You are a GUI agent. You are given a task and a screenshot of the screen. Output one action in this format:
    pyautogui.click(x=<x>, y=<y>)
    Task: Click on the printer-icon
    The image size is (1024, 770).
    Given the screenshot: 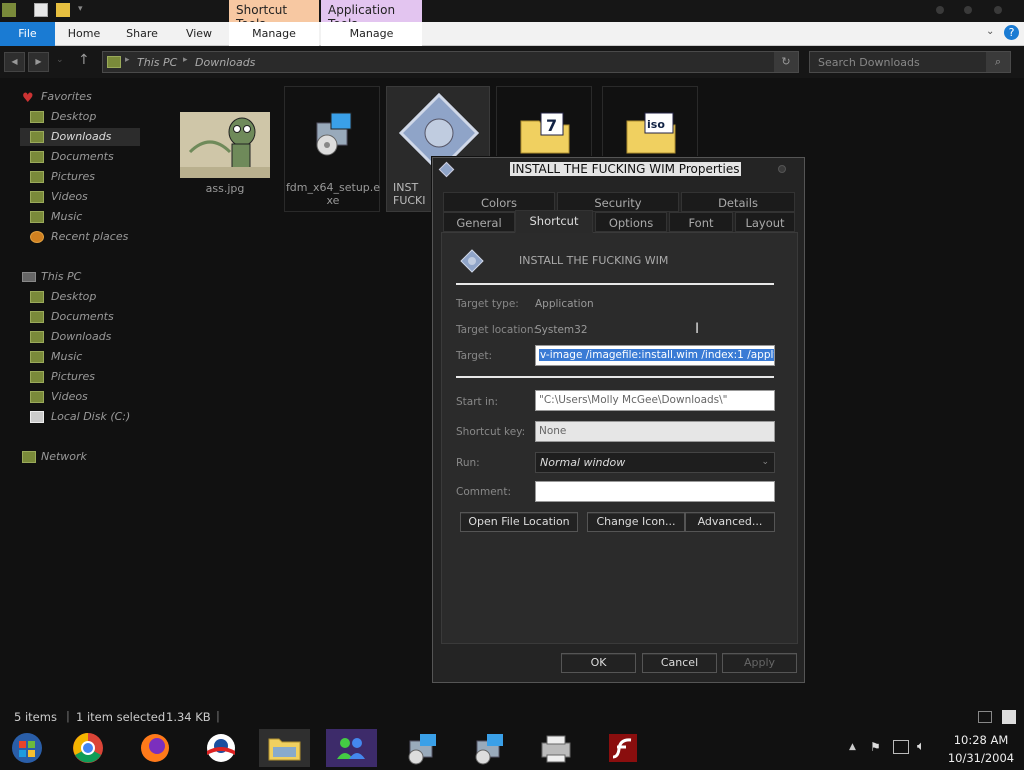 What is the action you would take?
    pyautogui.click(x=555, y=748)
    